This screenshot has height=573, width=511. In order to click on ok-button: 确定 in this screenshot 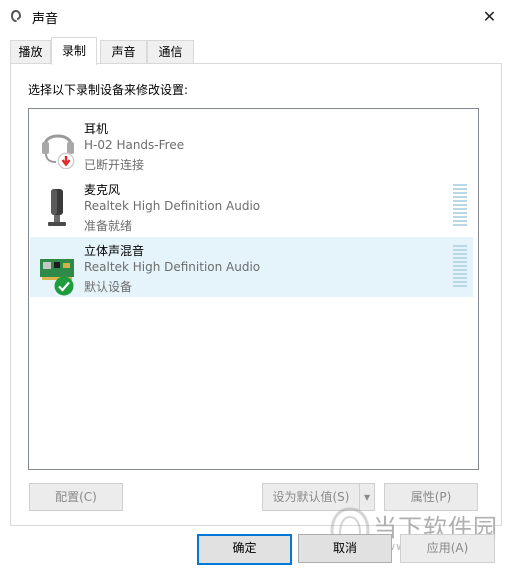, I will do `click(244, 549)`.